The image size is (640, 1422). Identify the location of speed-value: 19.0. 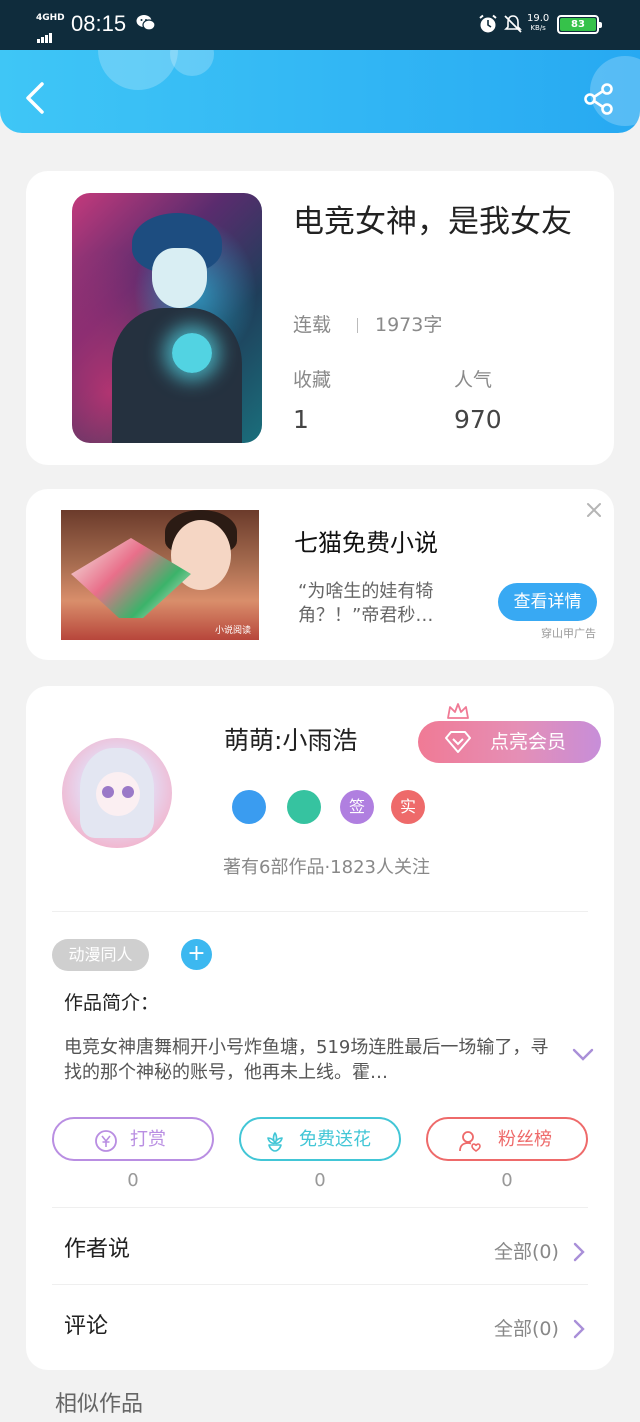
(538, 18).